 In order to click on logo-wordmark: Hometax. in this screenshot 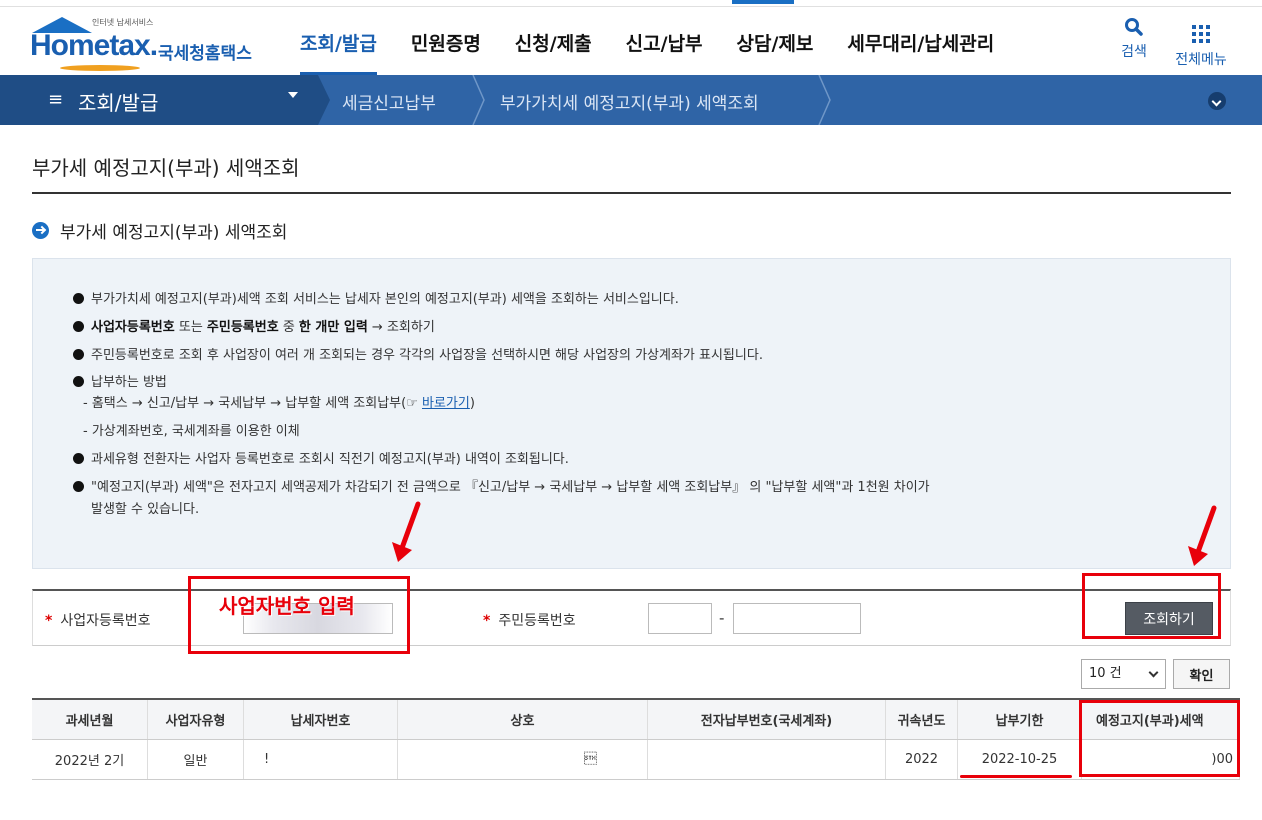, I will do `click(94, 45)`.